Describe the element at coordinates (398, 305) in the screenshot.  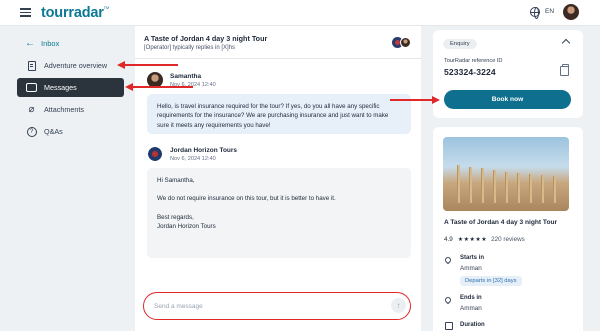
I see `send-button: ↑` at that location.